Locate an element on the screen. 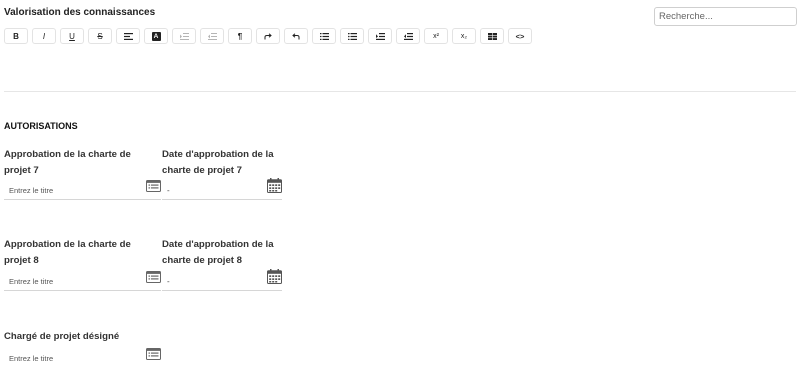  align-left-icon is located at coordinates (128, 36).